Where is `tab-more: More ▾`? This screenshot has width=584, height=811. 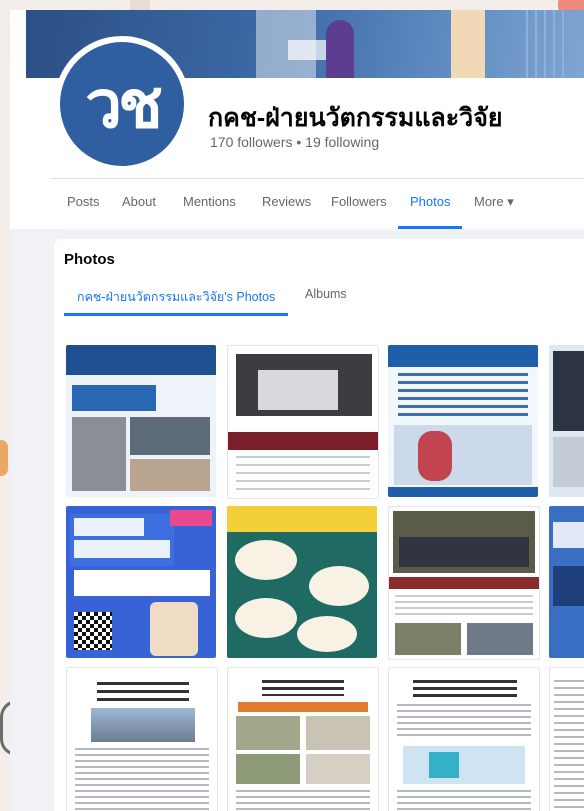
tab-more: More ▾ is located at coordinates (494, 203).